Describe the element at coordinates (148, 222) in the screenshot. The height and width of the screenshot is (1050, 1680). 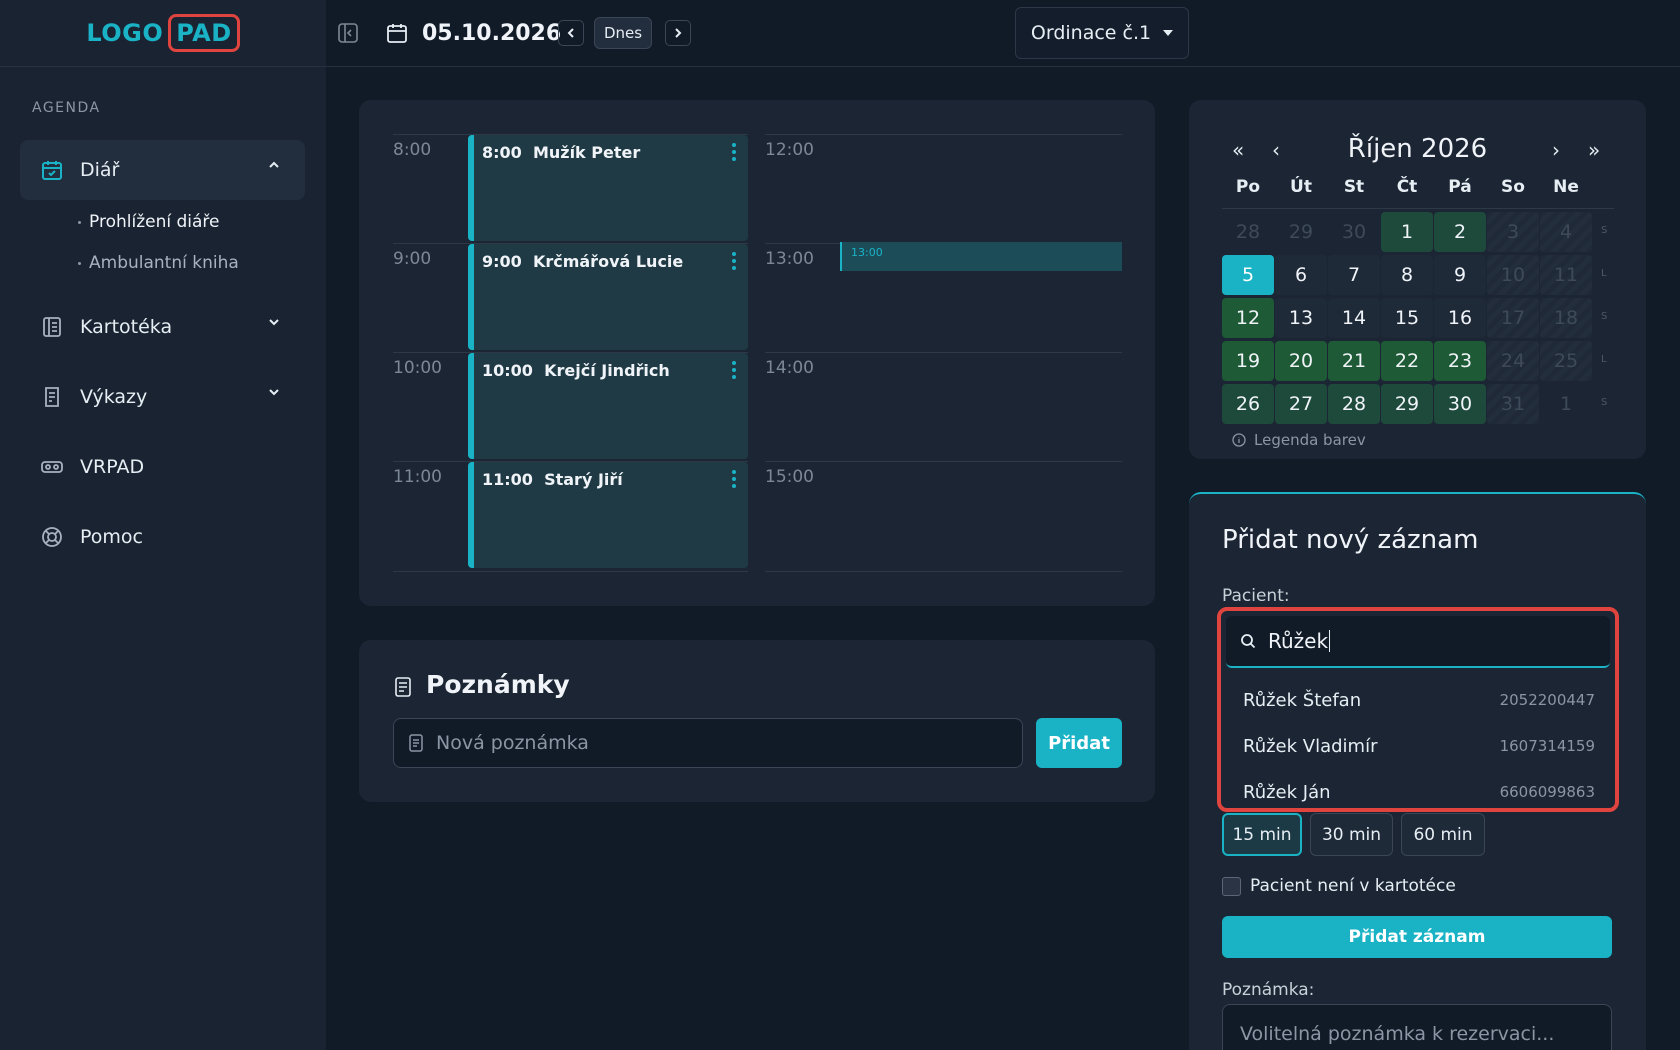
I see `sidebar-subitem-prohlizeni: Prohlížení diáře` at that location.